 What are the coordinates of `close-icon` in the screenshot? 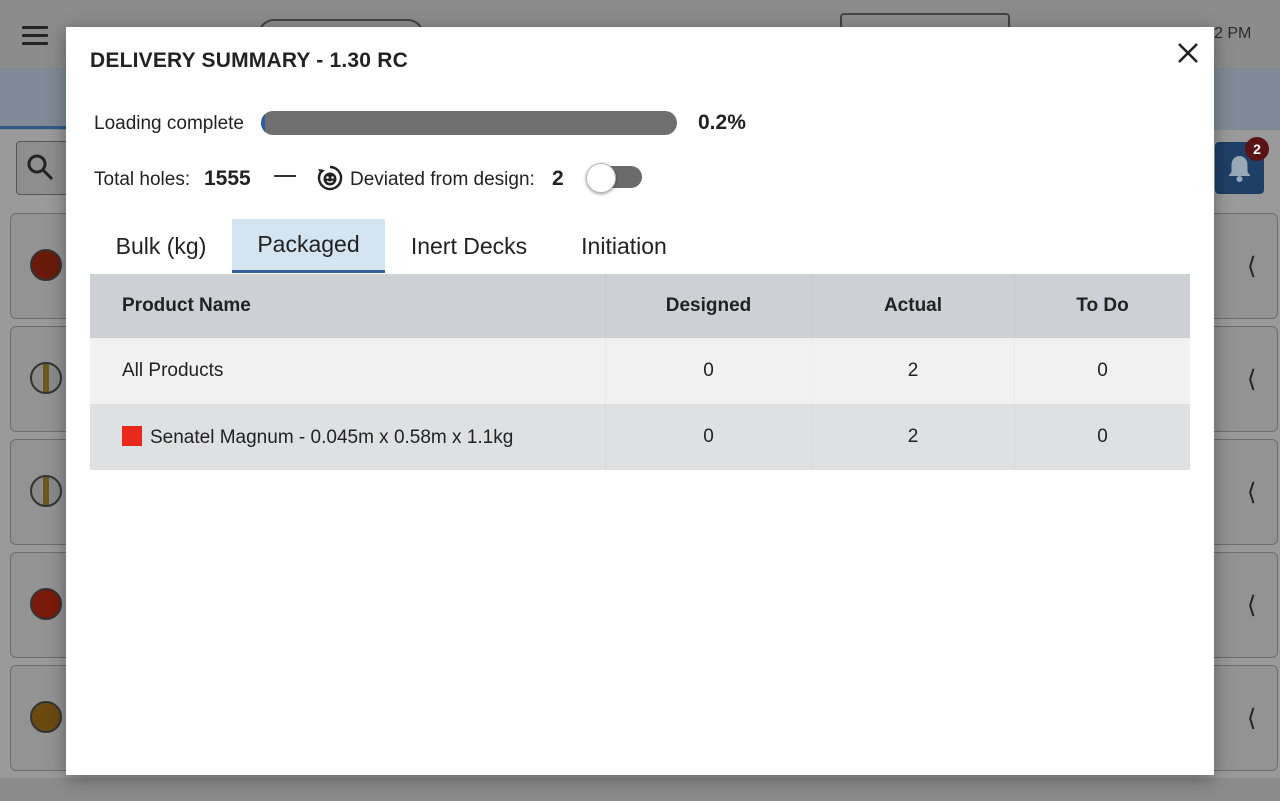 It's located at (1188, 53).